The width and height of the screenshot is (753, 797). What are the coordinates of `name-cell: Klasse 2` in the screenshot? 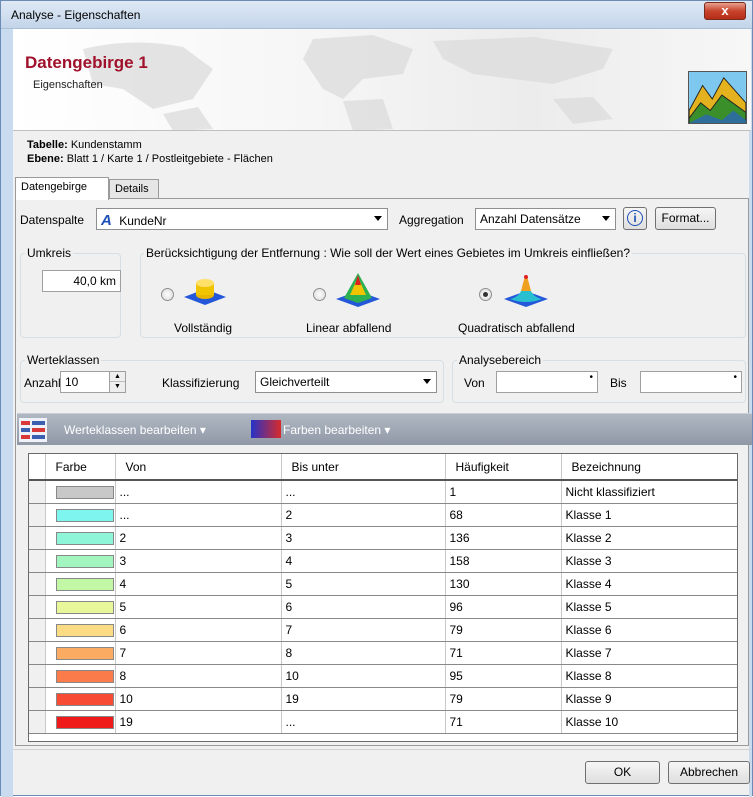 It's located at (649, 538).